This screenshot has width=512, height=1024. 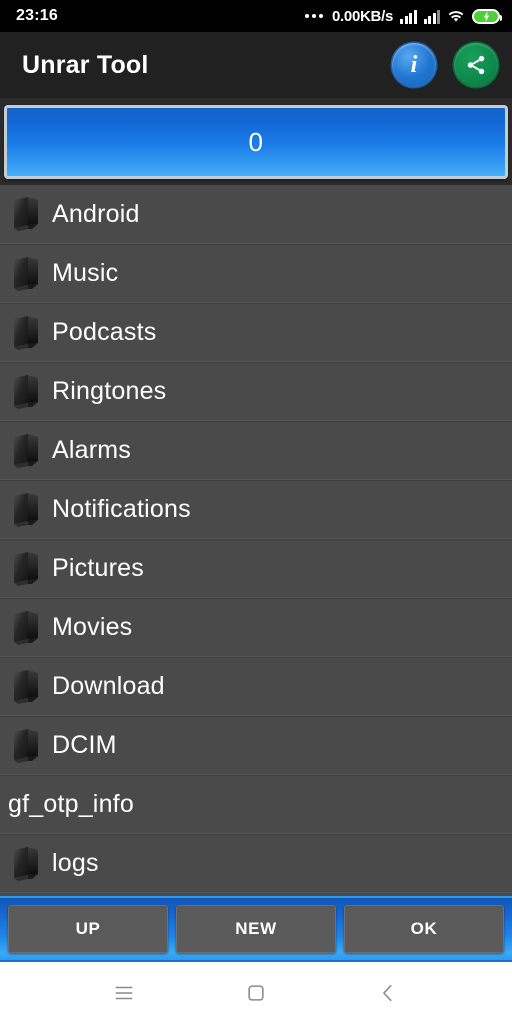 I want to click on bottom-action-bar: UP NEW OK, so click(x=256, y=929).